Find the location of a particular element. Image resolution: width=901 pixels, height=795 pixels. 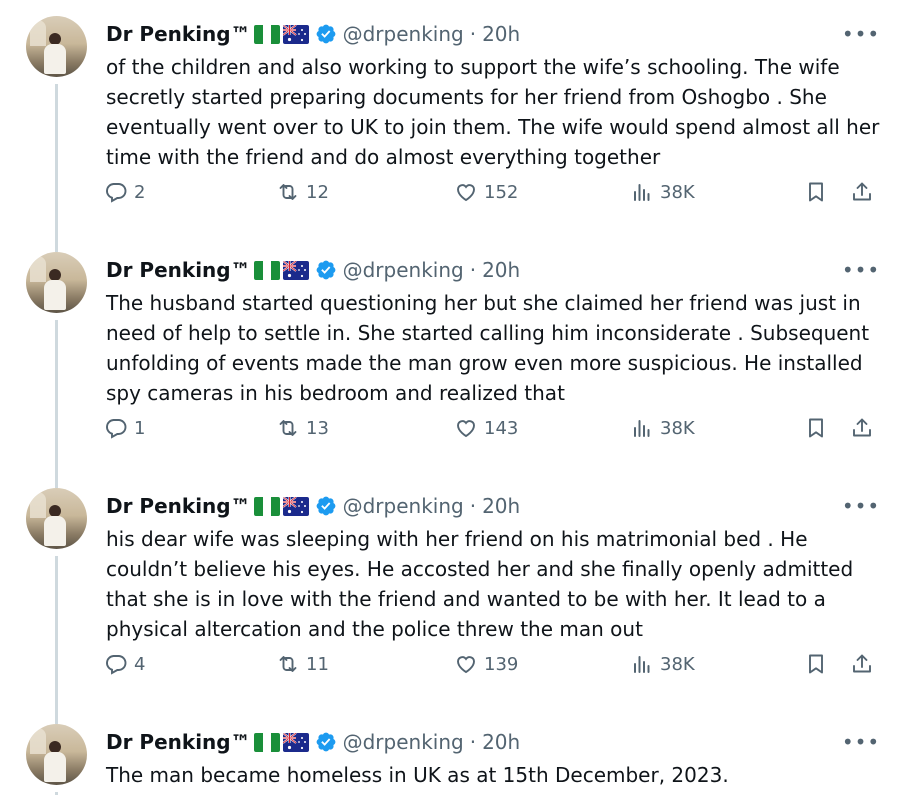

tweet-actions: 2 12 152 38K is located at coordinates (494, 192).